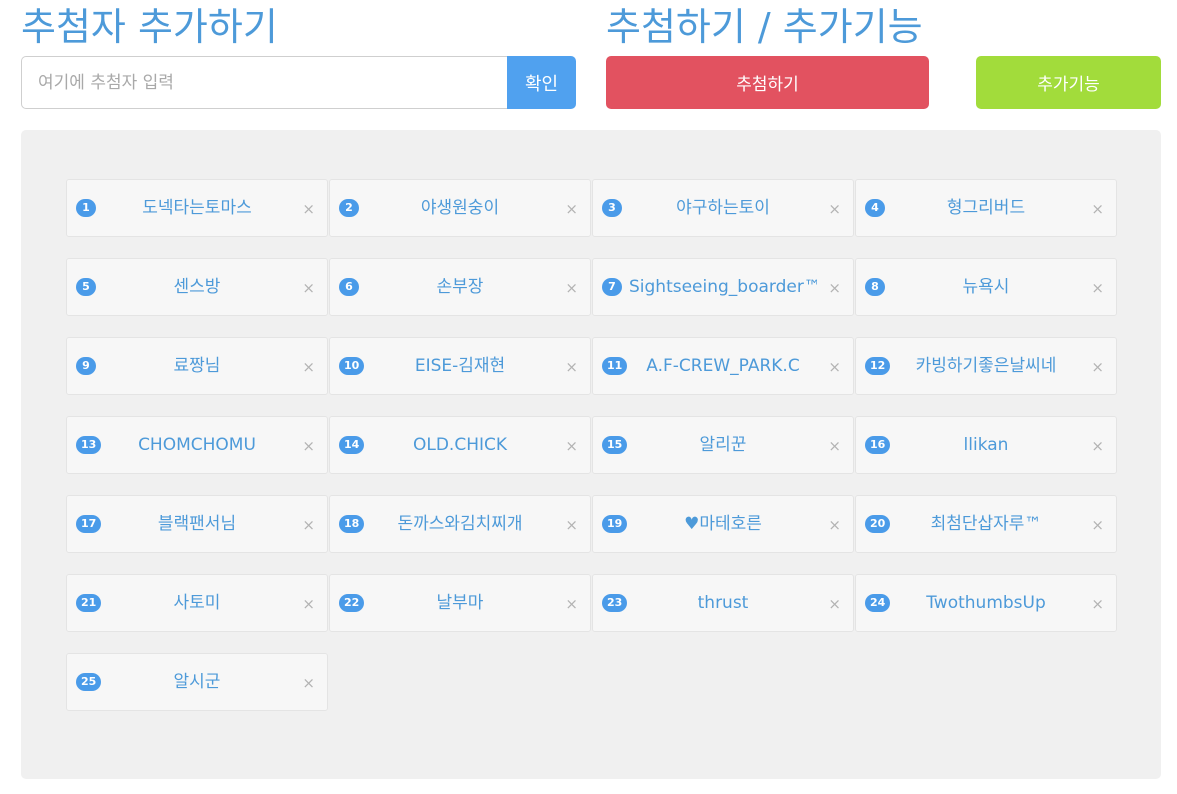  Describe the element at coordinates (352, 524) in the screenshot. I see `participant-number-badge: 18` at that location.